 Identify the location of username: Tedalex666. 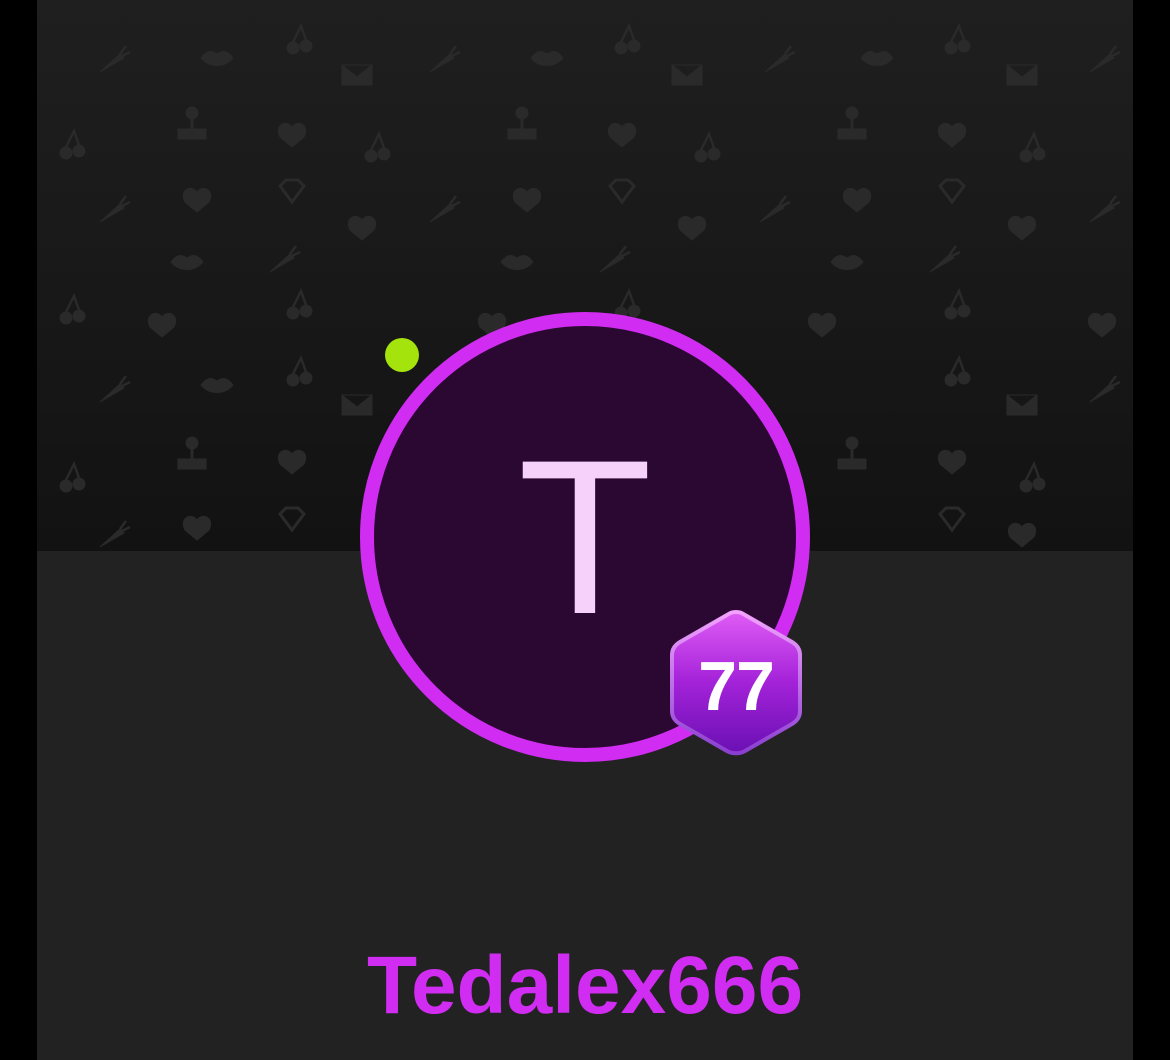
(585, 985).